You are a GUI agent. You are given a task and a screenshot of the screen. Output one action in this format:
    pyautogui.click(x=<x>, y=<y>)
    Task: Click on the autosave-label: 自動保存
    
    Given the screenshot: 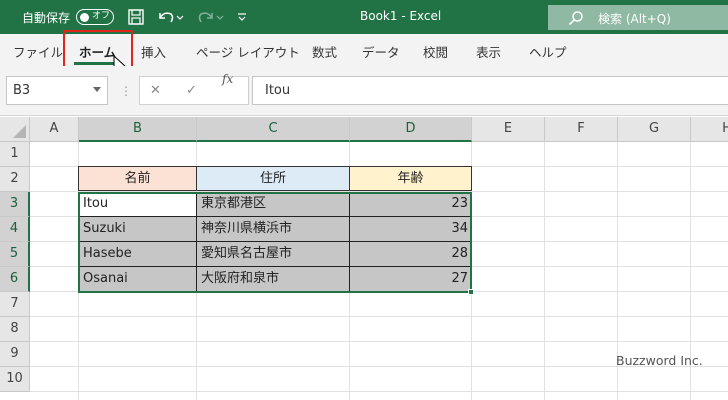 What is the action you would take?
    pyautogui.click(x=46, y=18)
    